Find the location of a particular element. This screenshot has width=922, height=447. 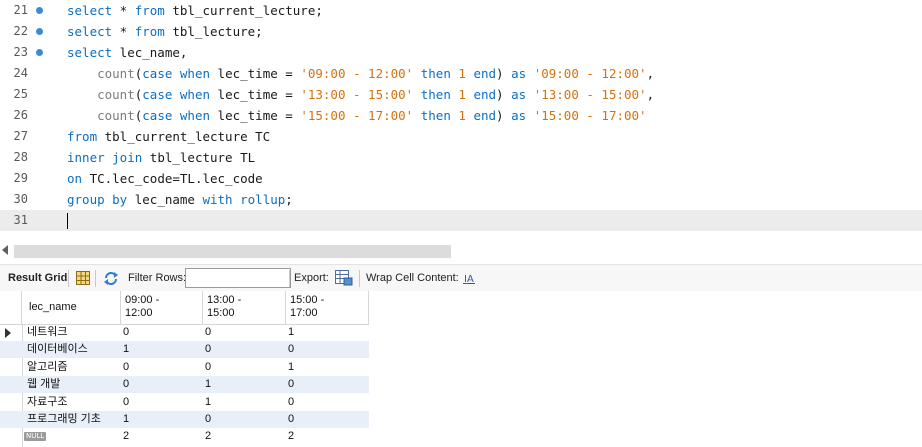

table-cell: 알고리즘 is located at coordinates (47, 367).